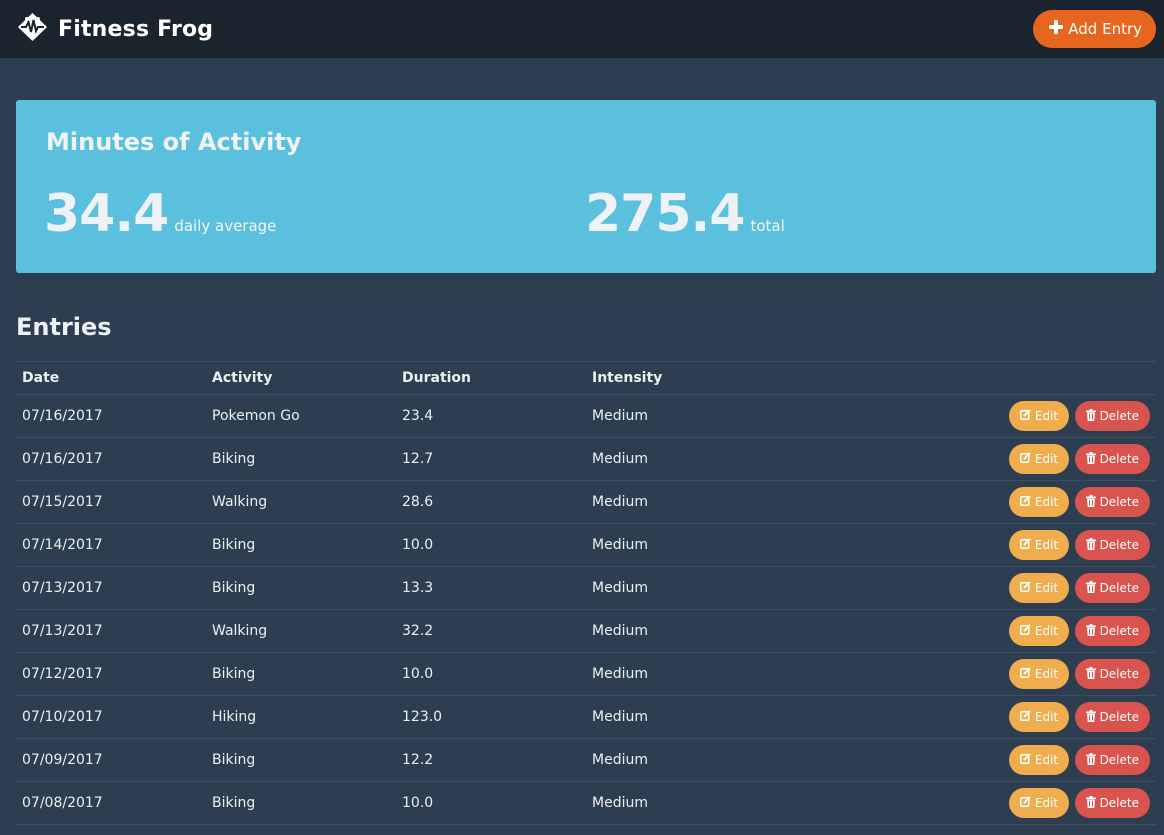 The height and width of the screenshot is (835, 1164). Describe the element at coordinates (491, 588) in the screenshot. I see `entry-duration: 13.3` at that location.